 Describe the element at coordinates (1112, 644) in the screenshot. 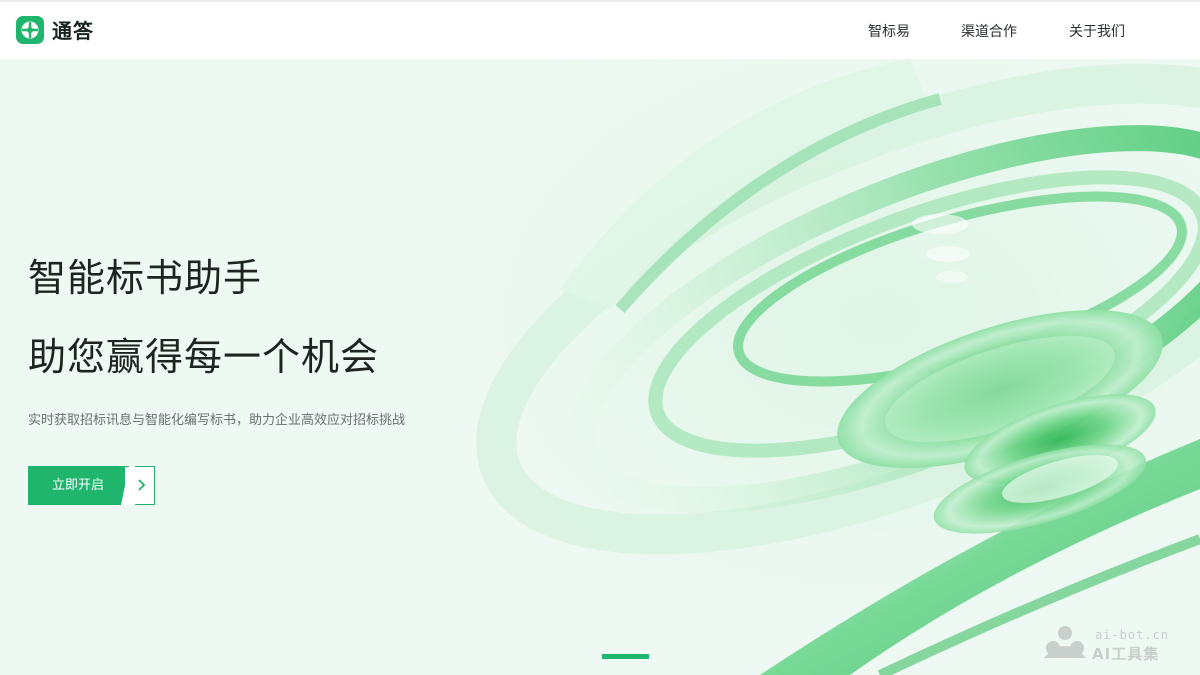

I see `watermark: ai-bot.cn AI工具集` at that location.